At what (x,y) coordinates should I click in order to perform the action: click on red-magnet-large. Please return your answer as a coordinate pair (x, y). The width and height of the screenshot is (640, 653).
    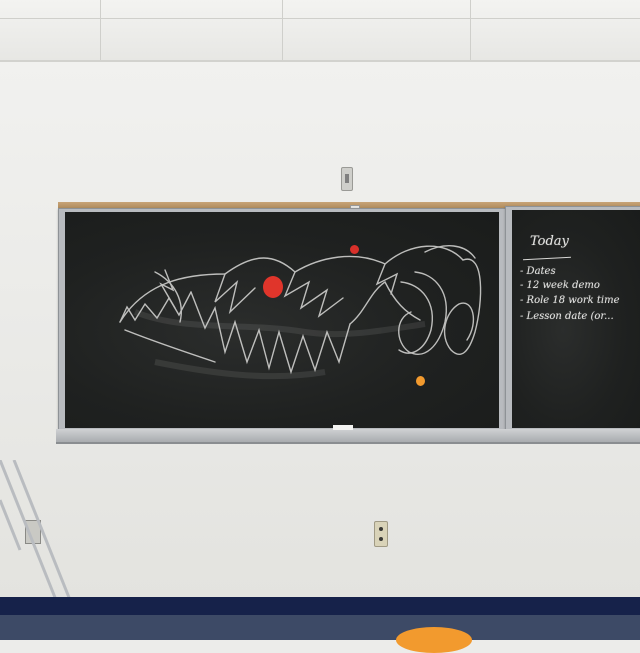
    Looking at the image, I should click on (273, 287).